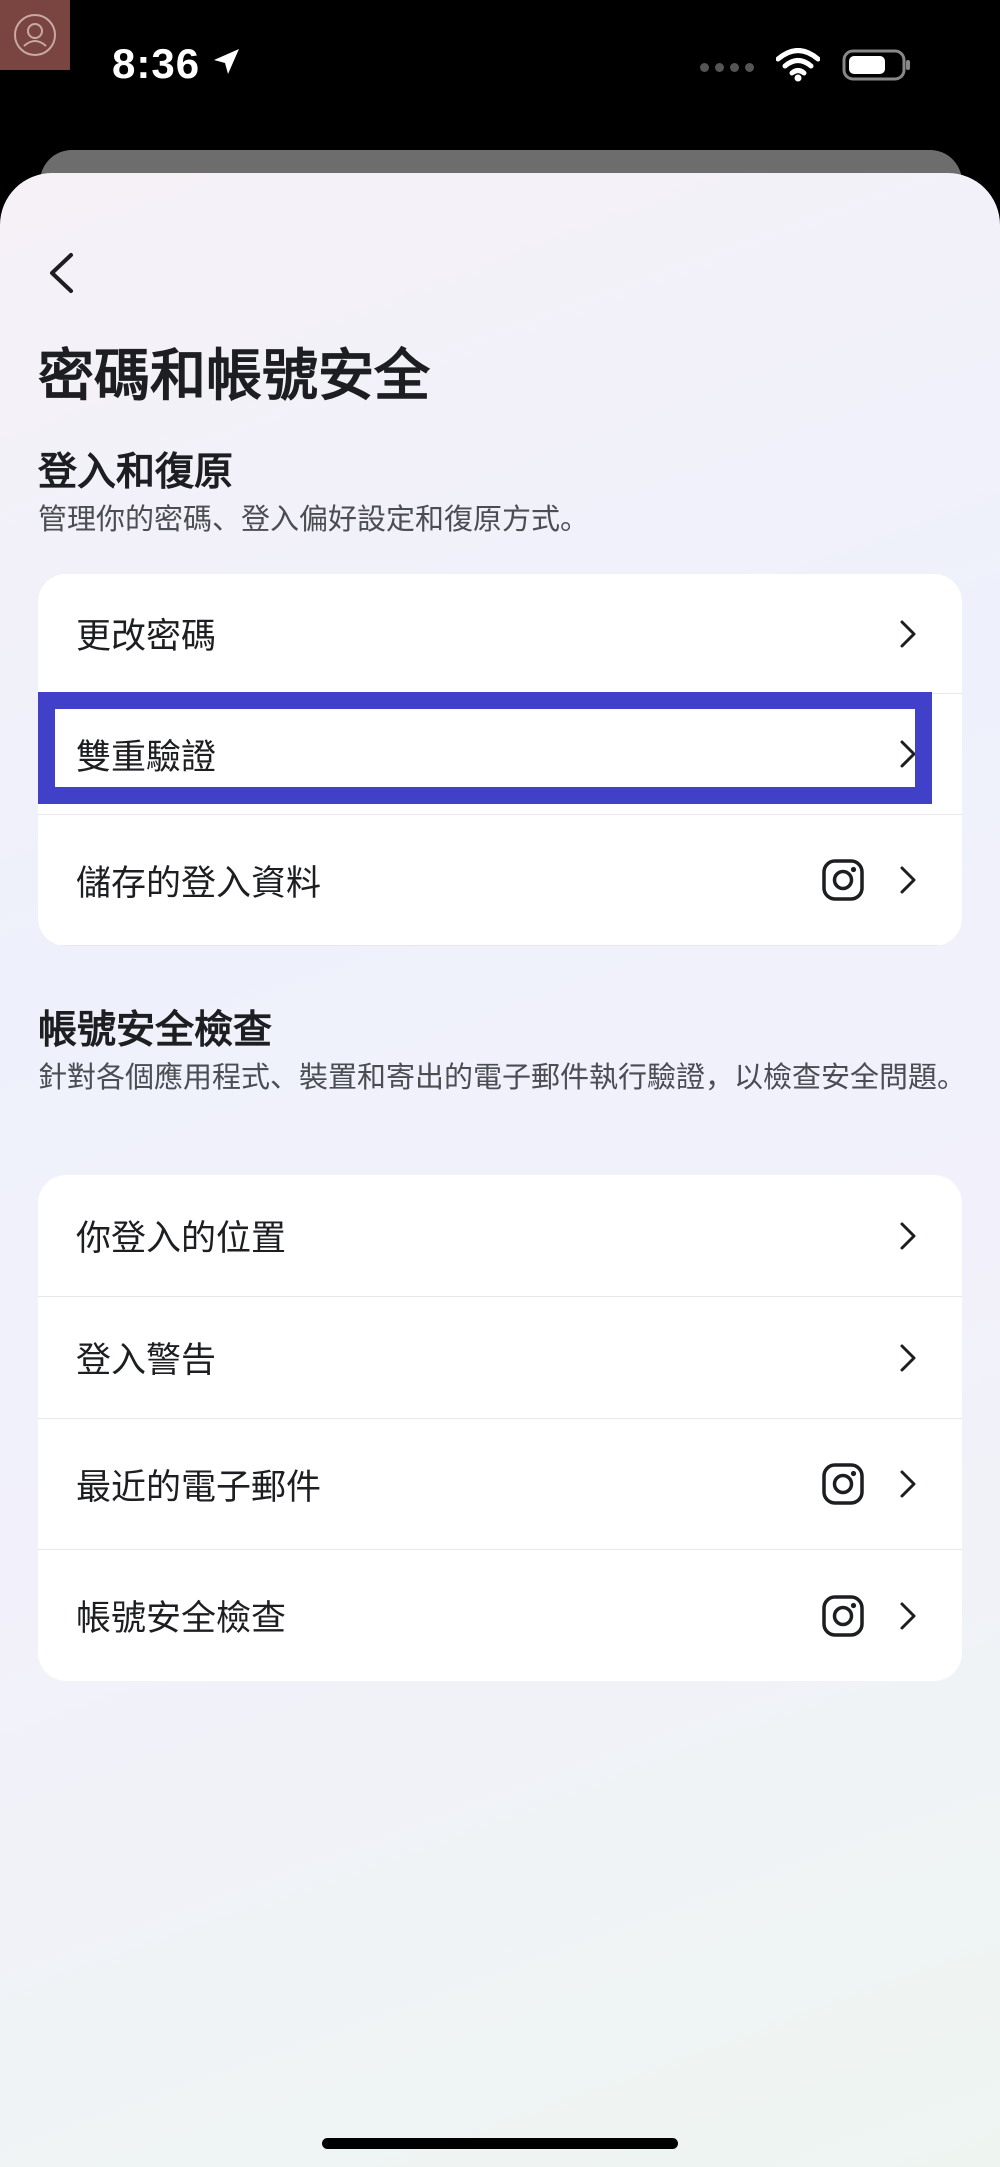  Describe the element at coordinates (798, 67) in the screenshot. I see `wifi-icon` at that location.